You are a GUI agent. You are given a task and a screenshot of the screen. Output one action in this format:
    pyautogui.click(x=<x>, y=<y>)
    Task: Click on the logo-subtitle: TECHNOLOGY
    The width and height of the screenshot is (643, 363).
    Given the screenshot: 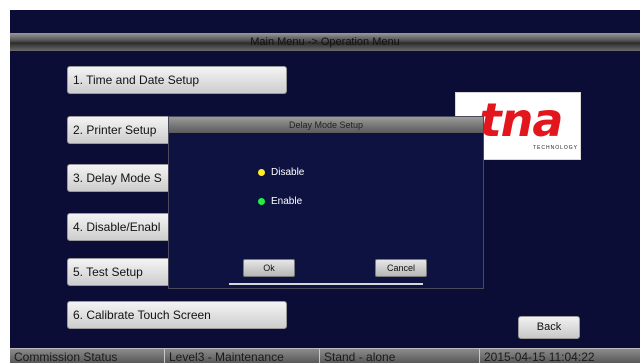 What is the action you would take?
    pyautogui.click(x=555, y=148)
    